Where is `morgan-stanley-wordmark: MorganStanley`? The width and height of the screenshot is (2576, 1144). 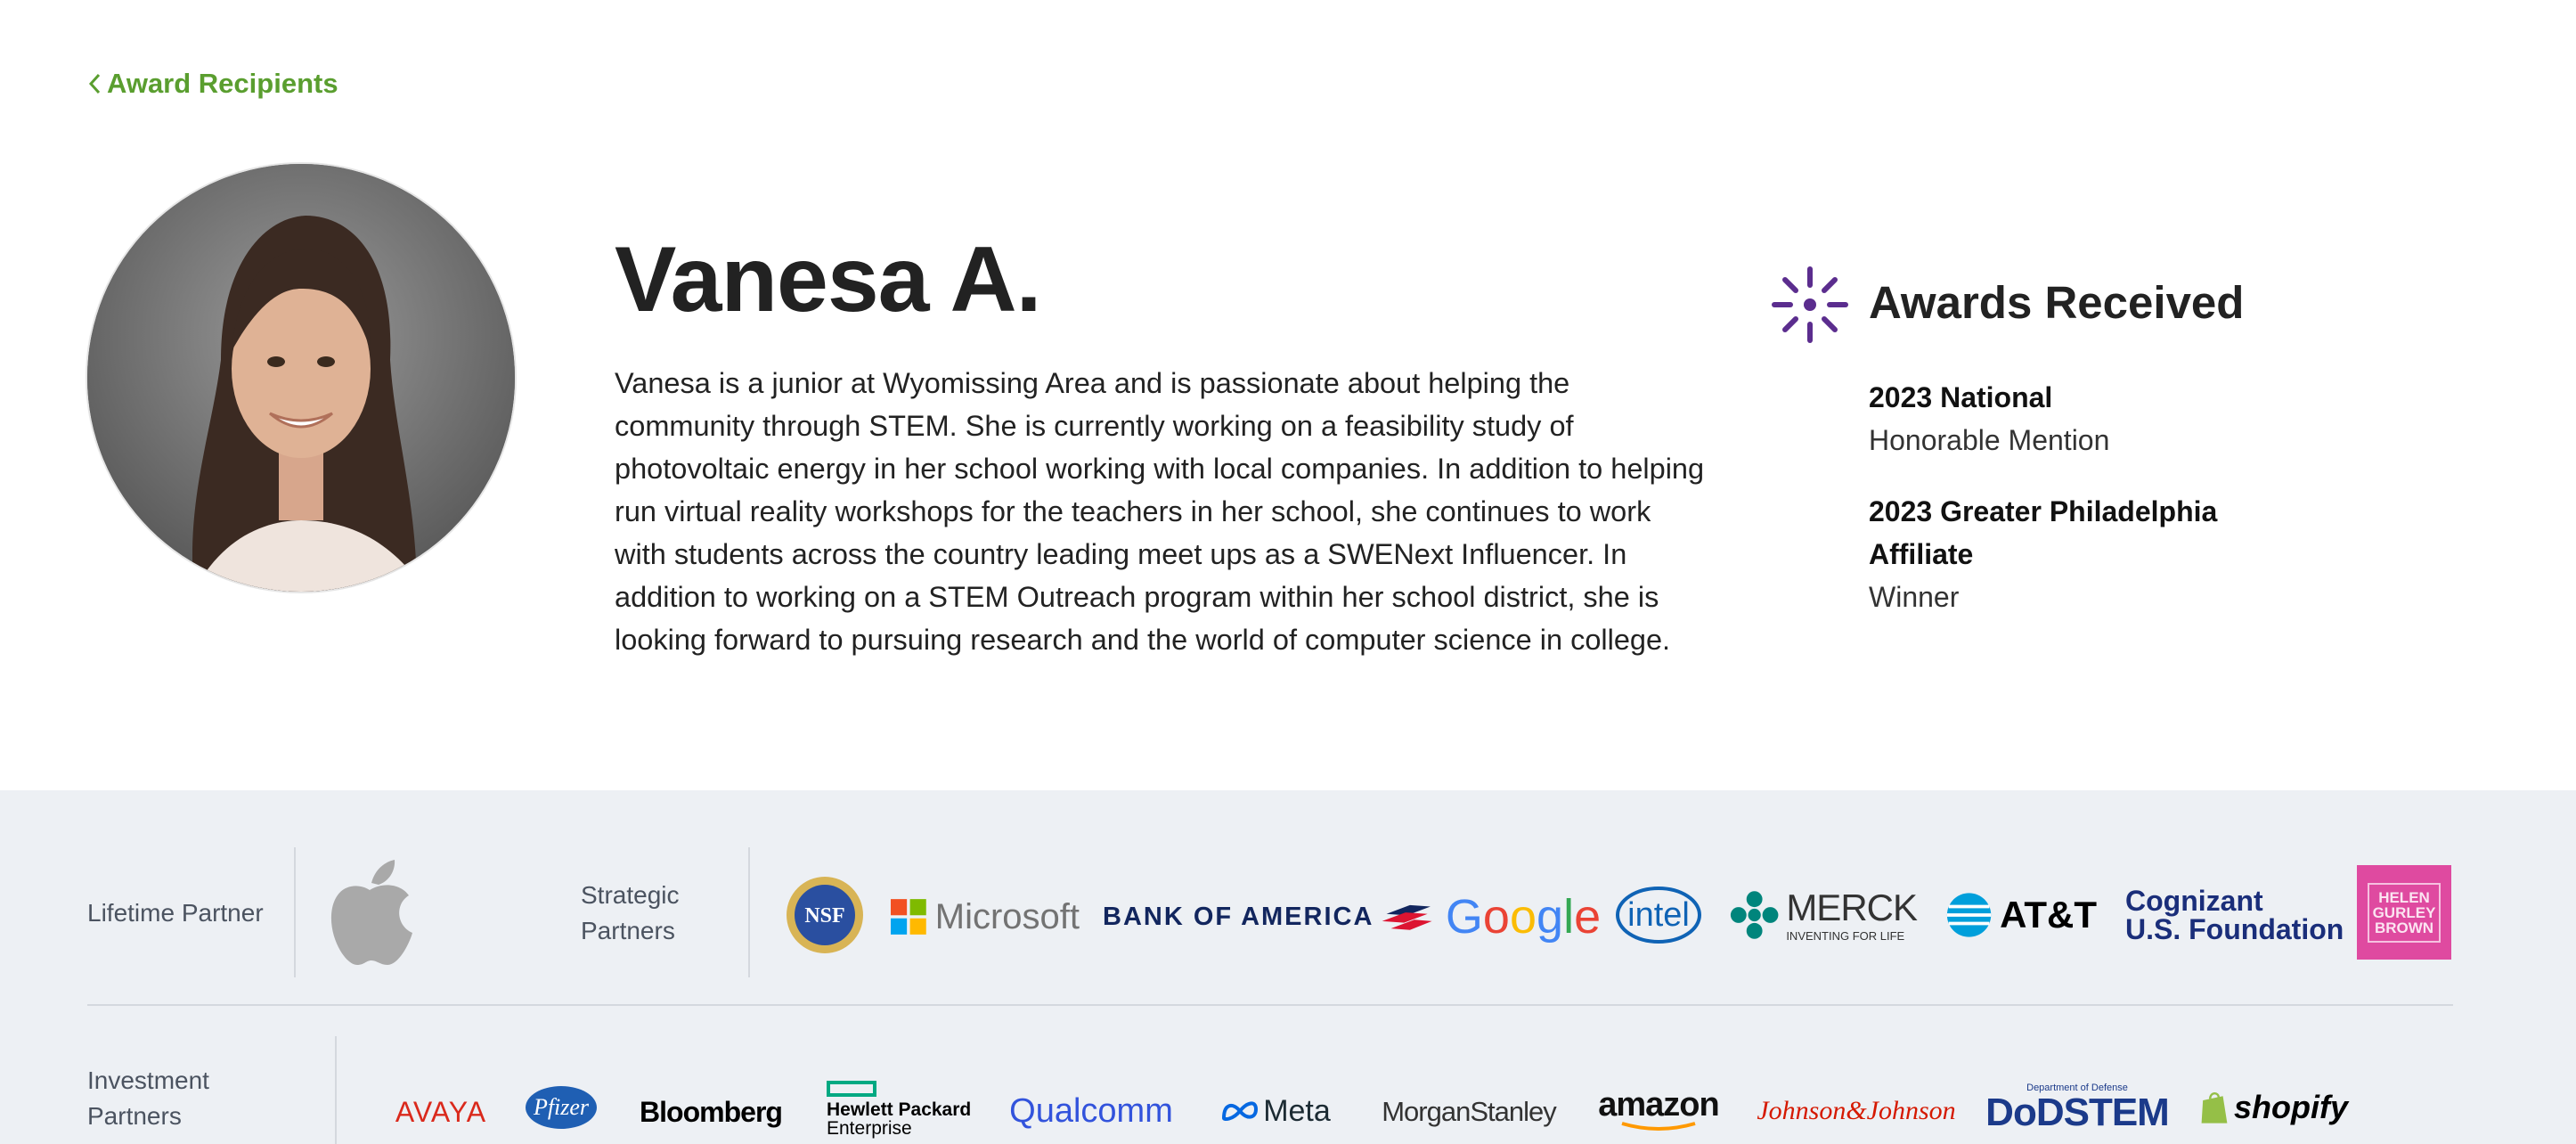 morgan-stanley-wordmark: MorganStanley is located at coordinates (1470, 1111).